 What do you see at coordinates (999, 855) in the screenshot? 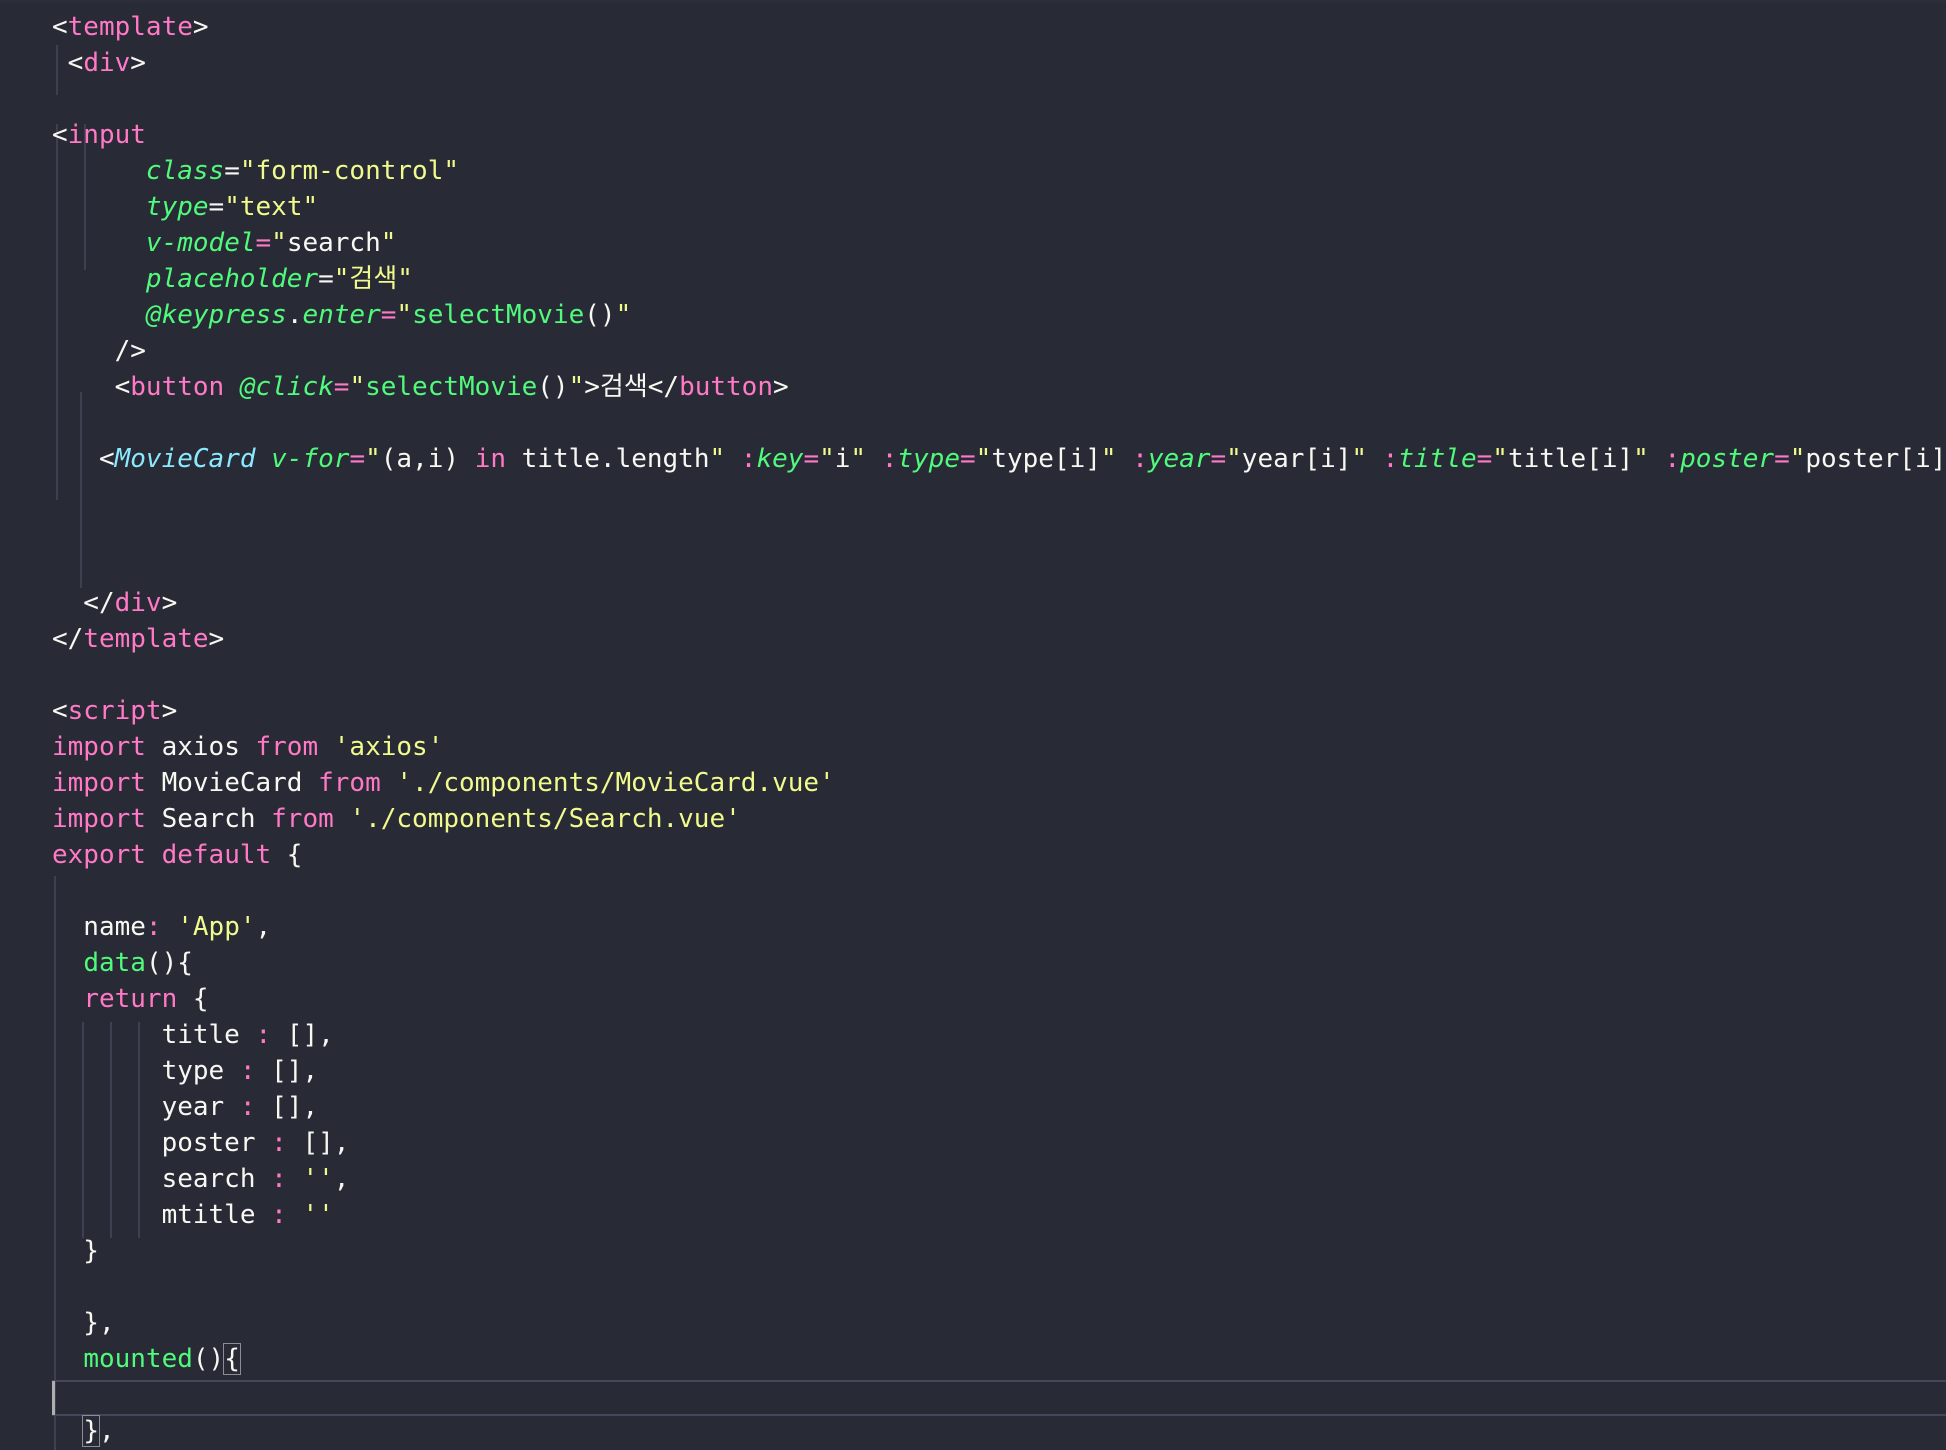
I see `code-line: export default {` at bounding box center [999, 855].